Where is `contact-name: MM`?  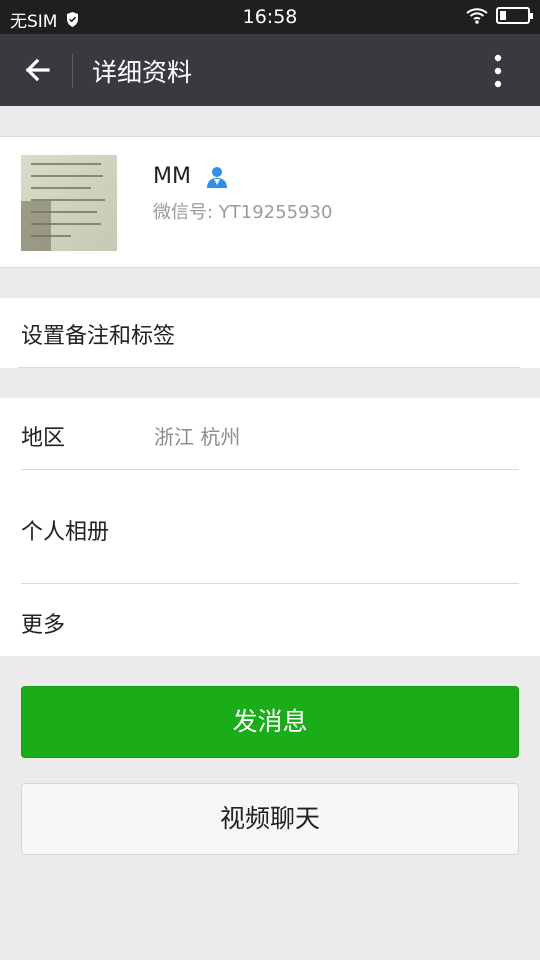
contact-name: MM is located at coordinates (172, 176).